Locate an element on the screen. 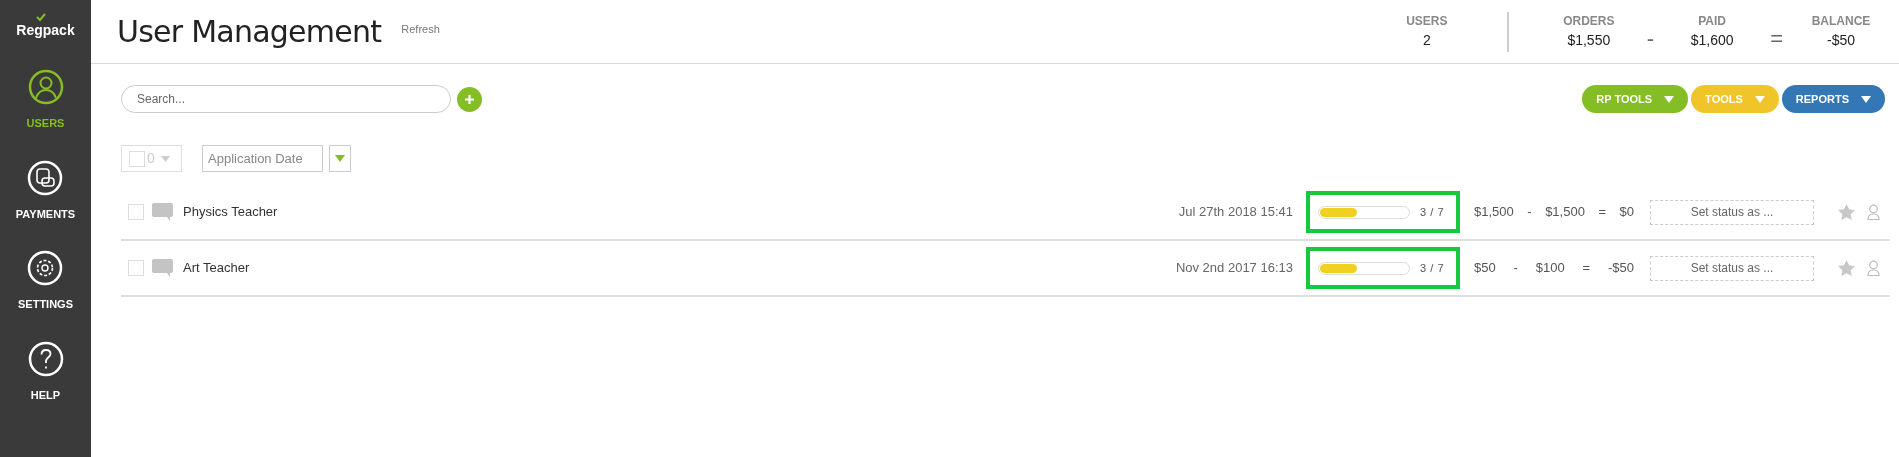 The width and height of the screenshot is (1899, 457). sidebar-item: USERS is located at coordinates (45, 100).